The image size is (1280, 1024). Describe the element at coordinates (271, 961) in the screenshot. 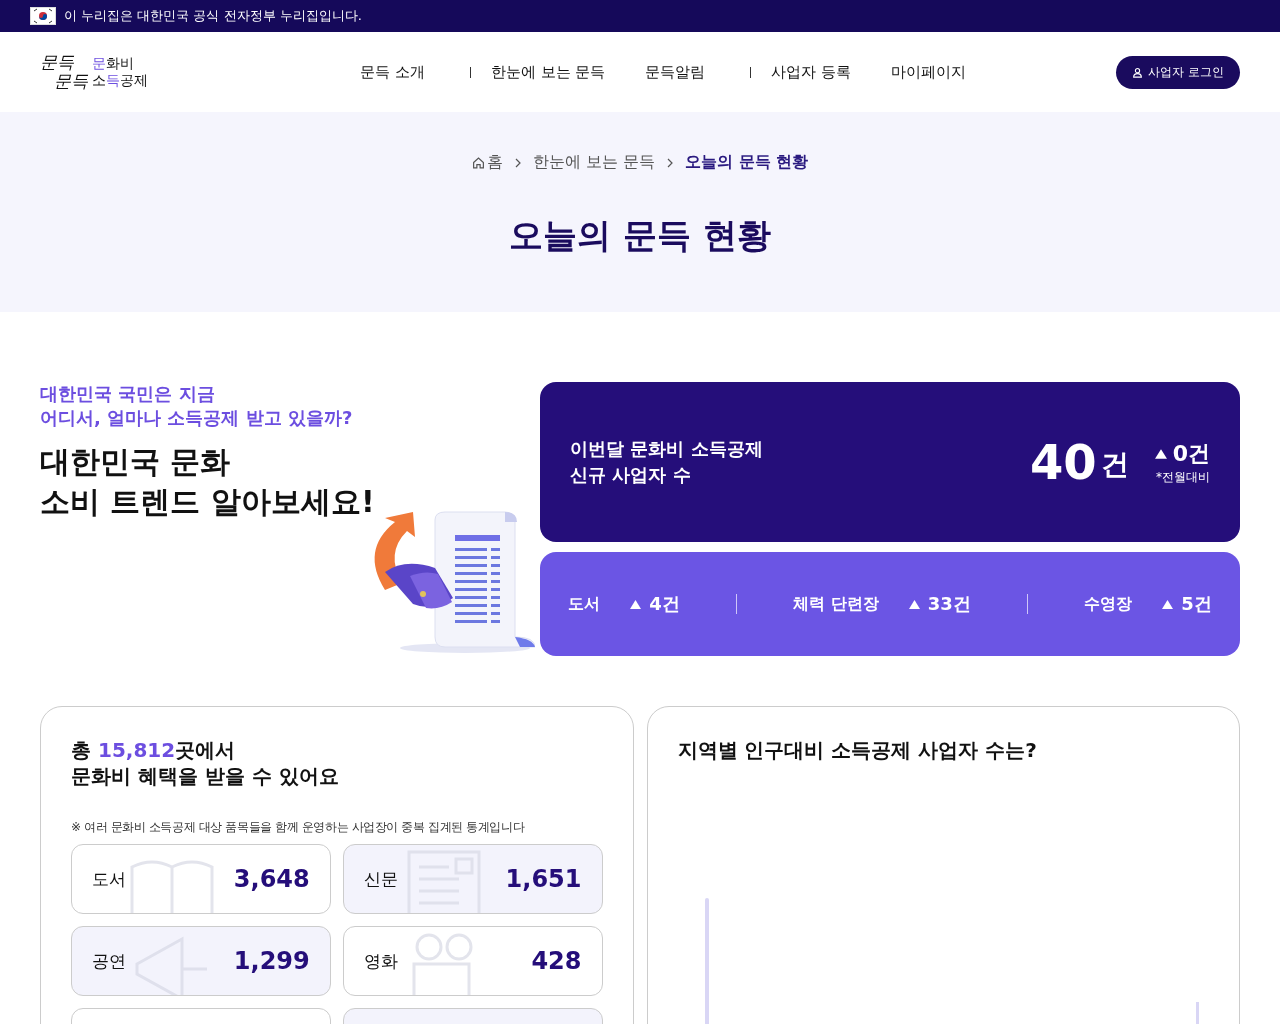

I see `category-count: 1,299` at that location.